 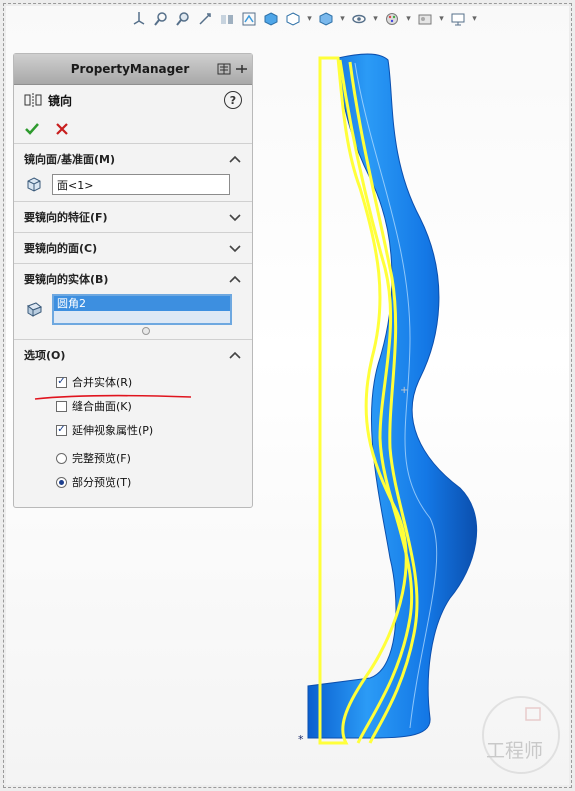 I want to click on features-to-mirror-group-title: 要镜向的特征(F), so click(x=66, y=217).